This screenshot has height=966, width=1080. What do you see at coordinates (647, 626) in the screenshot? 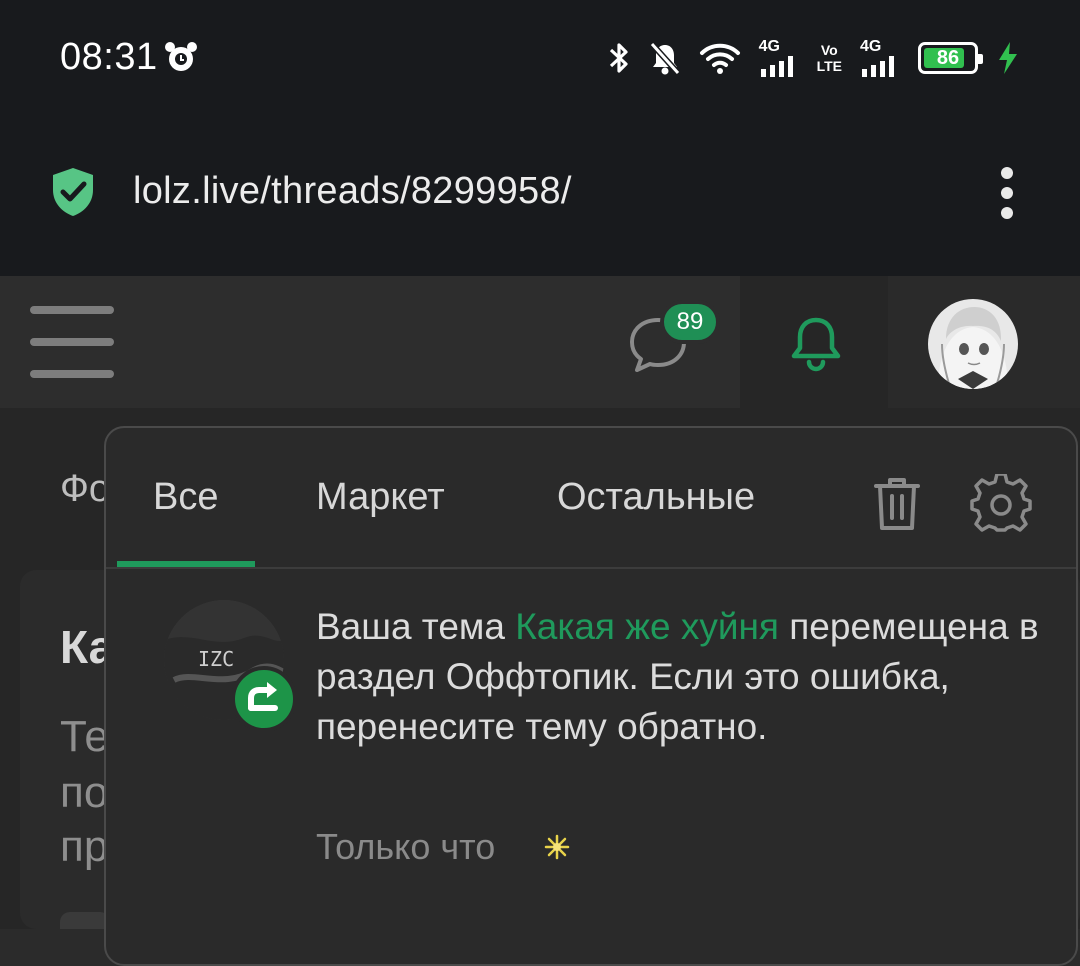
I see `thread-link: Какая же хуйня` at bounding box center [647, 626].